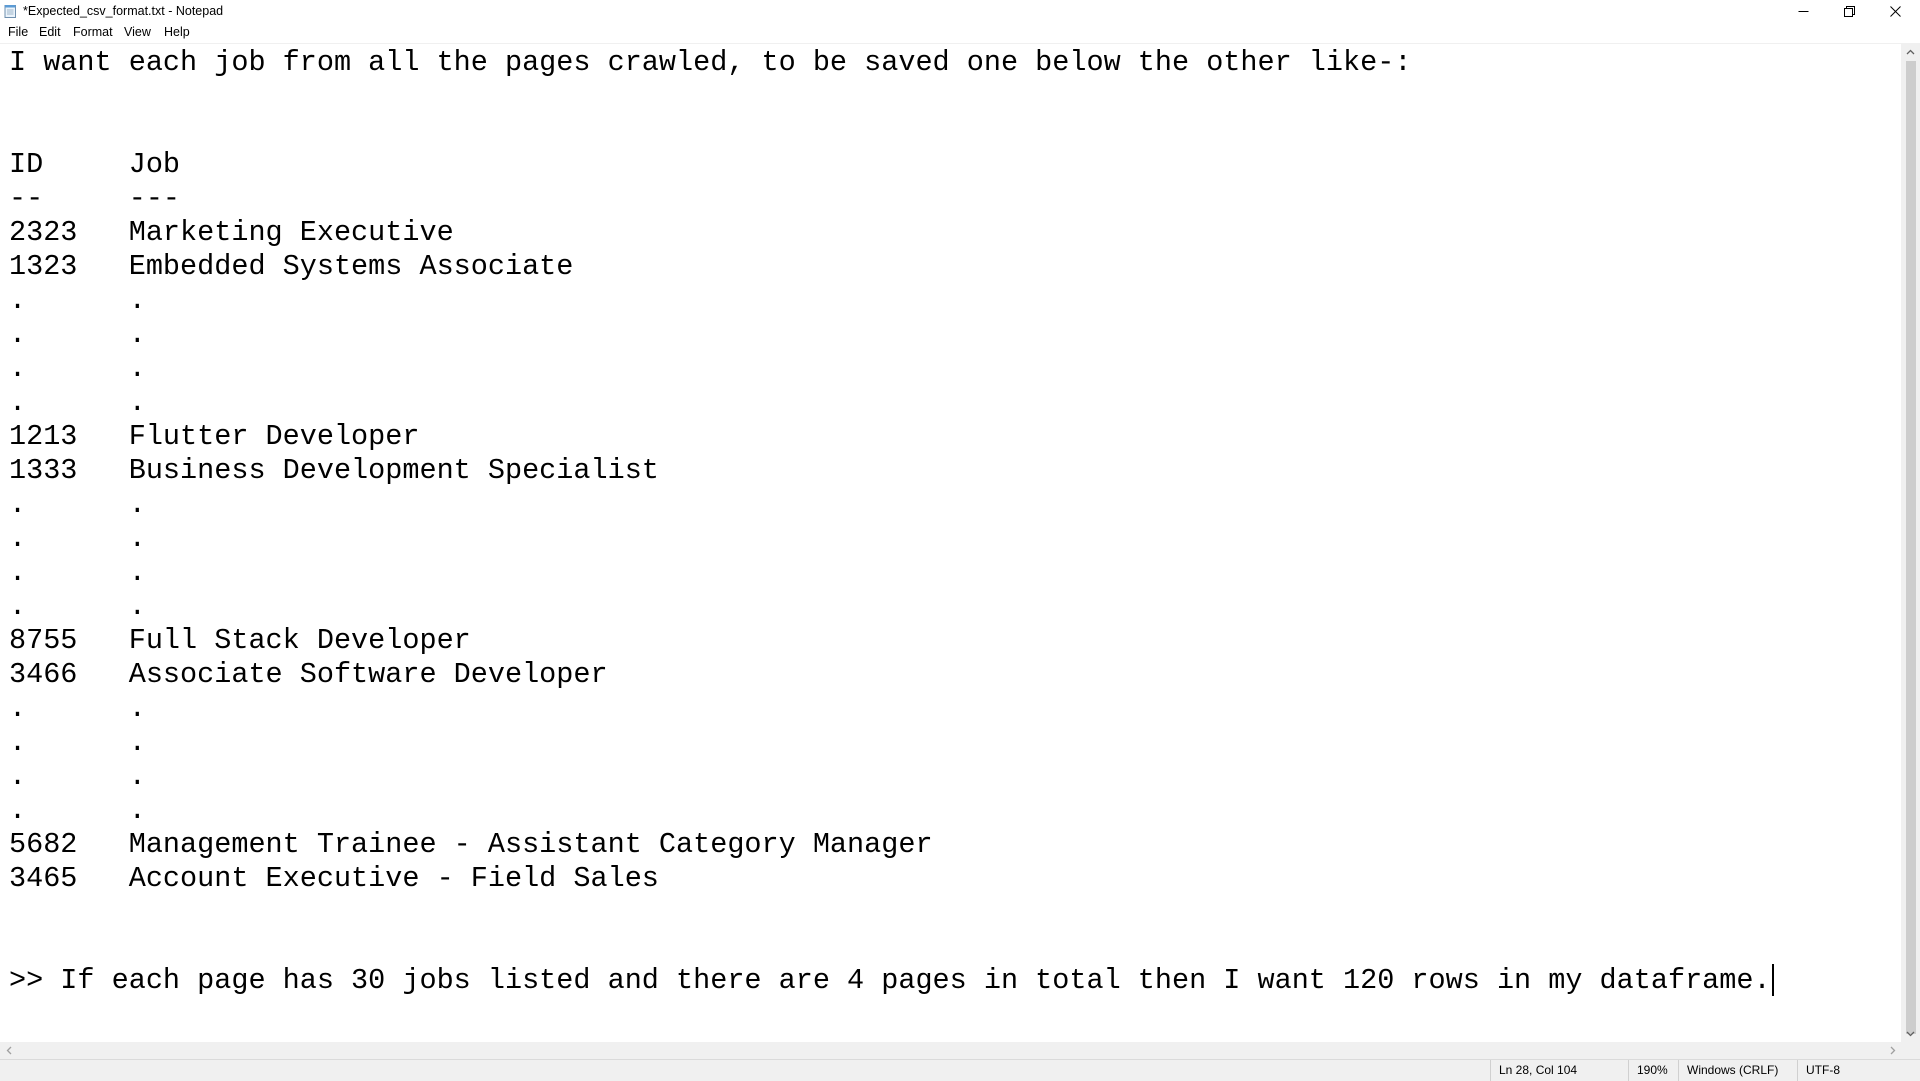 This screenshot has height=1081, width=1920. What do you see at coordinates (137, 32) in the screenshot?
I see `menu-view: View` at bounding box center [137, 32].